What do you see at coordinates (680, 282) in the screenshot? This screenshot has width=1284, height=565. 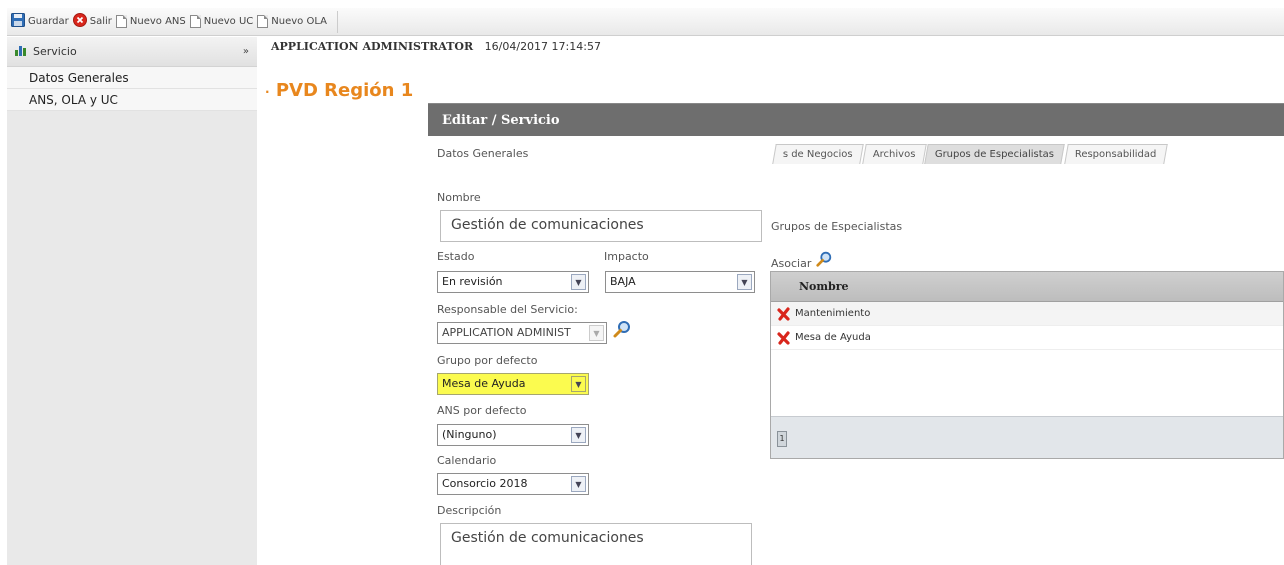 I see `impacto-select: BAJA ▼` at bounding box center [680, 282].